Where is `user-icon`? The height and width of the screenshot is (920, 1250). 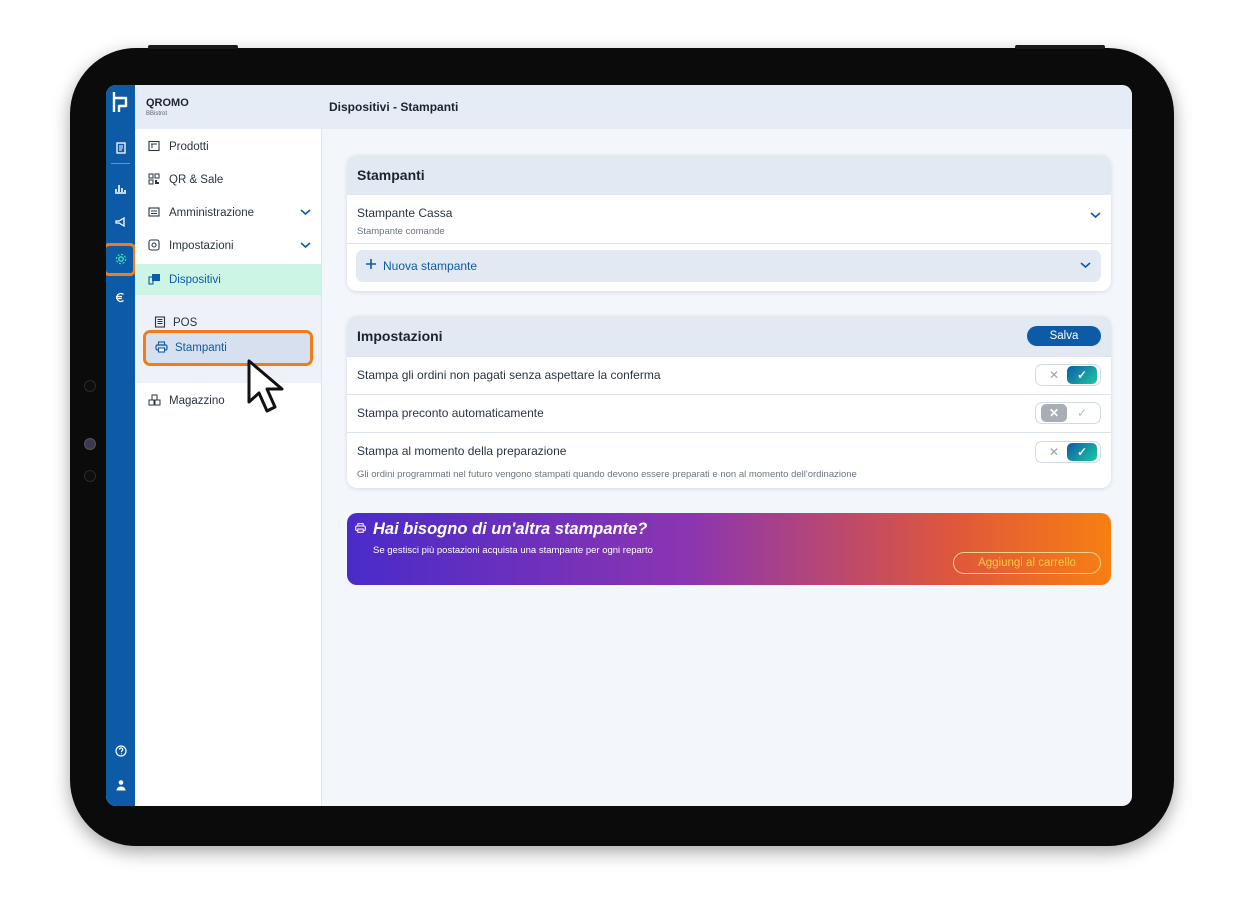 user-icon is located at coordinates (120, 785).